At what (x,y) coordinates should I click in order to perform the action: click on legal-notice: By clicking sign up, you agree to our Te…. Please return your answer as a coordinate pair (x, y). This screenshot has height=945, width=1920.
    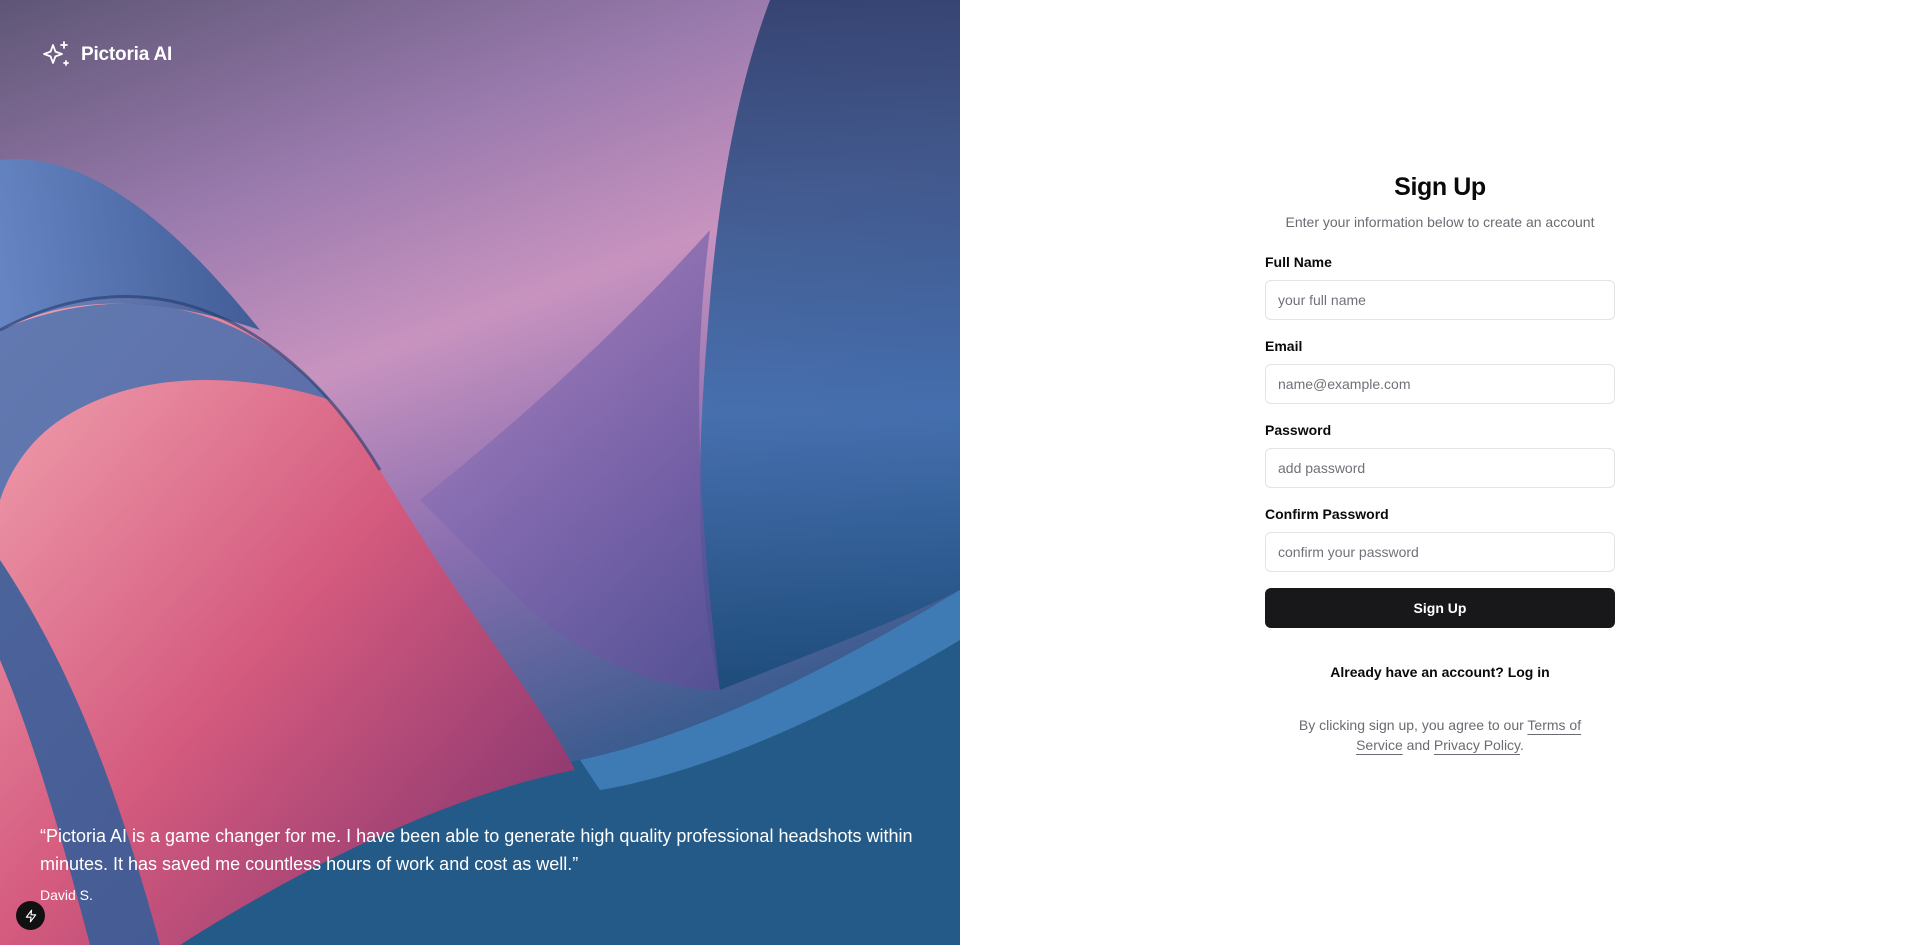
    Looking at the image, I should click on (1440, 735).